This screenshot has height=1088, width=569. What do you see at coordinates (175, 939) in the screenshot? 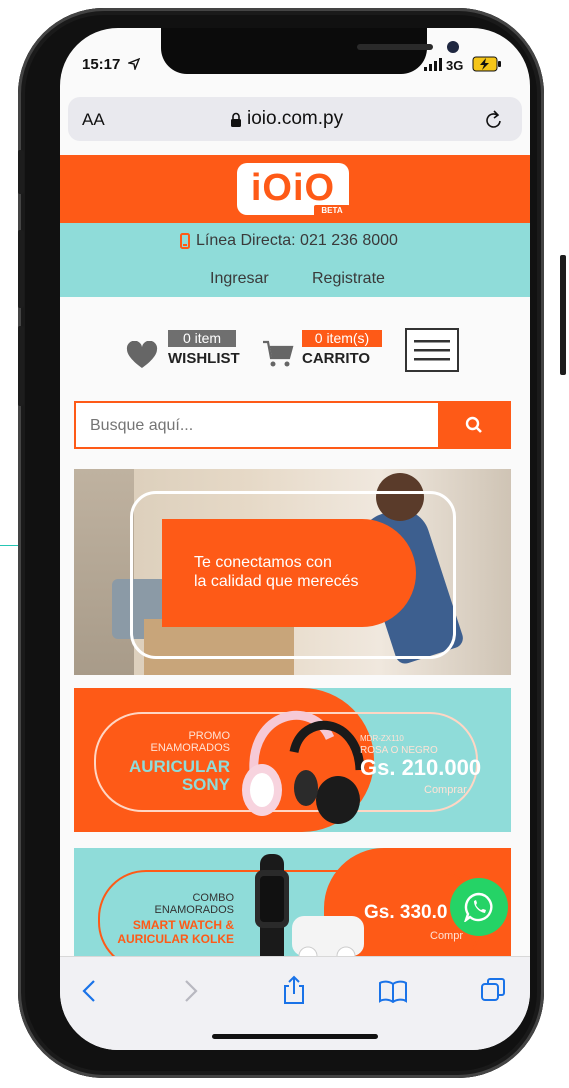
I see `banner3-title-line-2: AURICULAR KOLKE` at bounding box center [175, 939].